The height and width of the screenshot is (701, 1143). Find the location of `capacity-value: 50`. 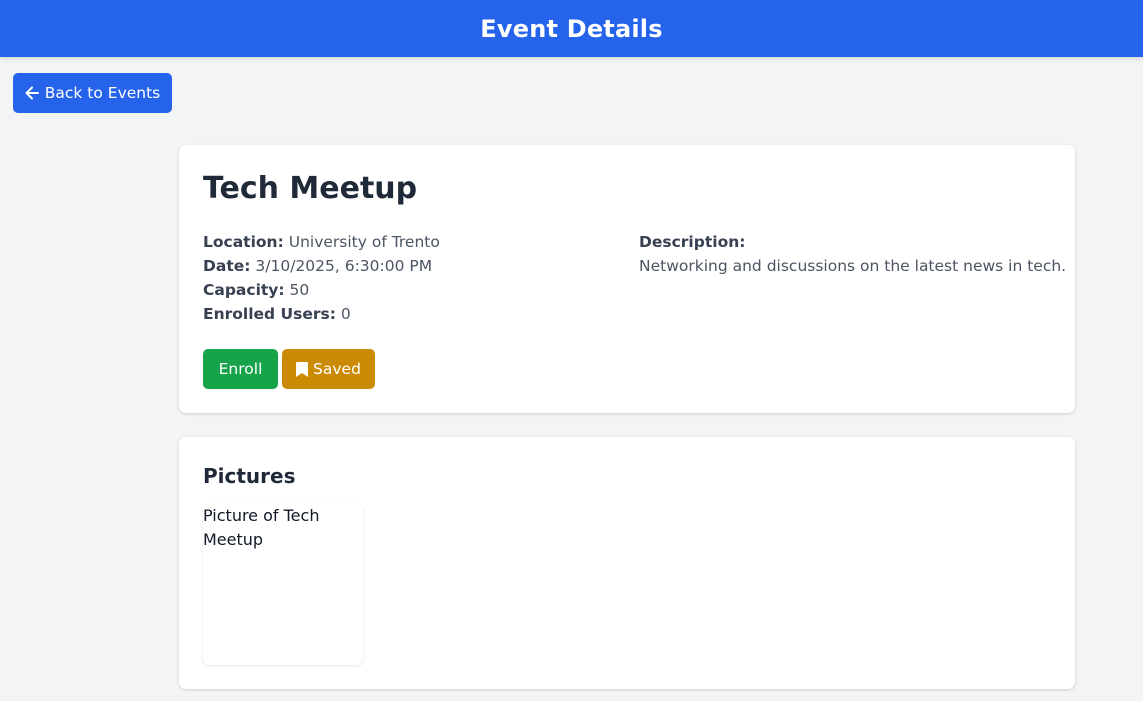

capacity-value: 50 is located at coordinates (299, 290).